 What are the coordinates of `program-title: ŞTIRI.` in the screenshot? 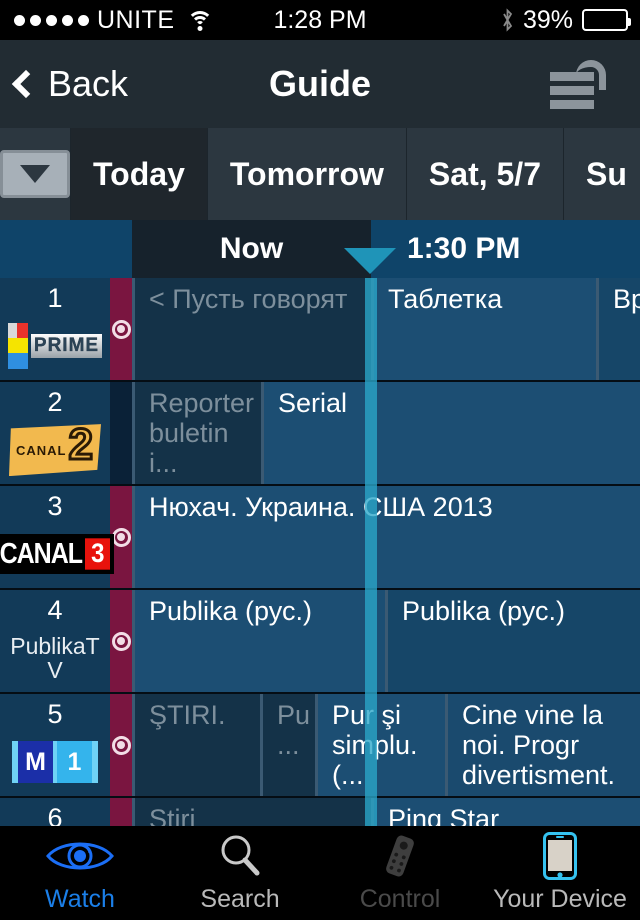 It's located at (187, 715).